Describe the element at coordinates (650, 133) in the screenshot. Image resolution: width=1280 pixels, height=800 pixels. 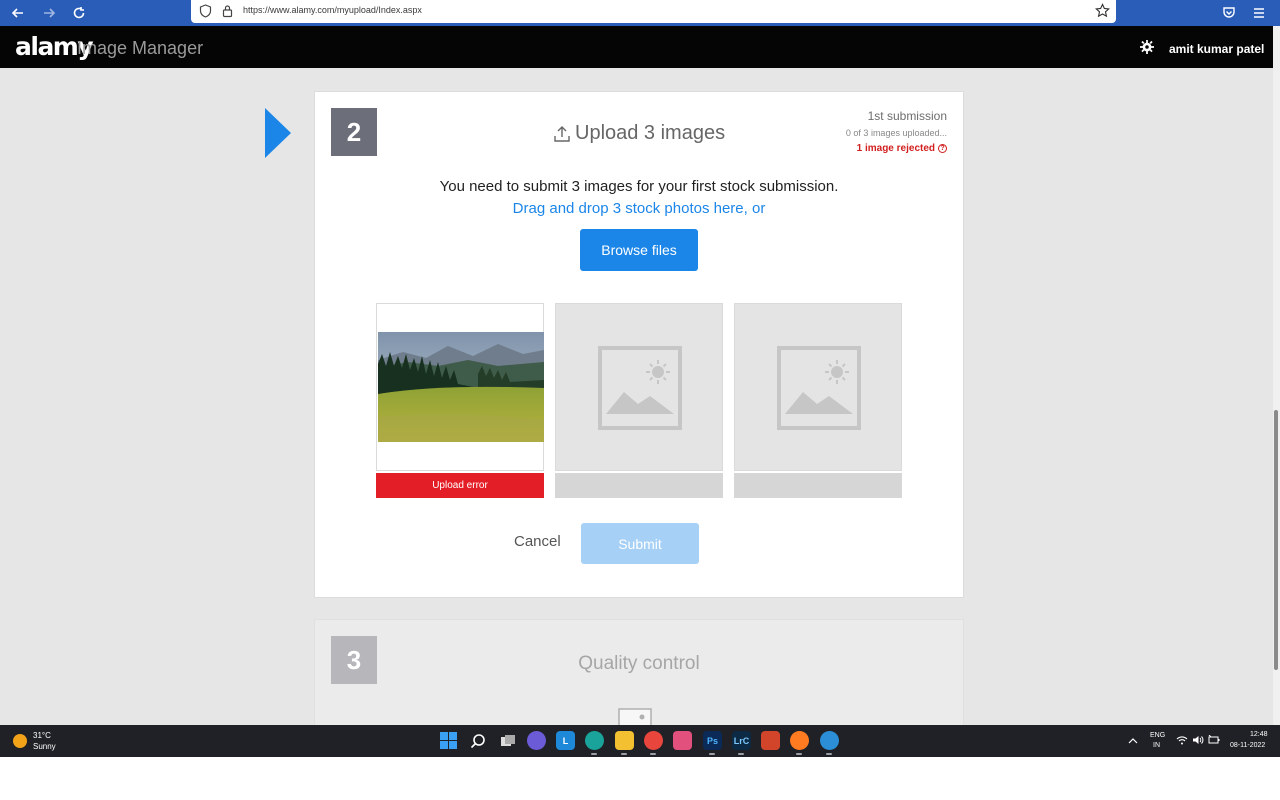
I see `upload-step-title-text: Upload 3 images` at that location.